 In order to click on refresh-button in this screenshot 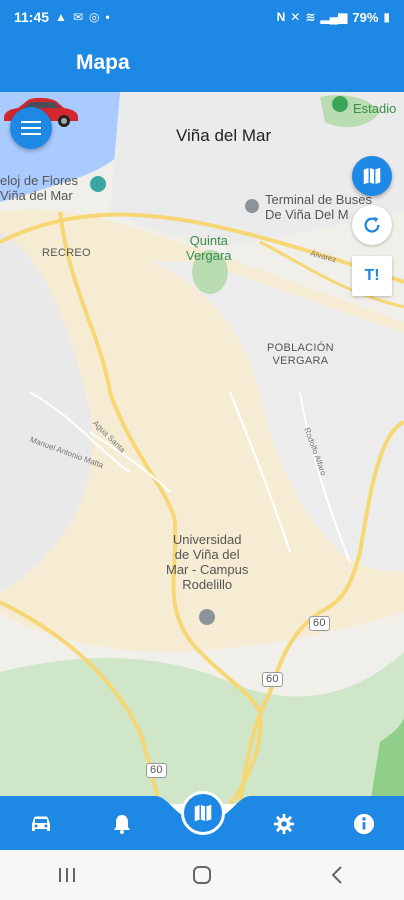, I will do `click(372, 225)`.